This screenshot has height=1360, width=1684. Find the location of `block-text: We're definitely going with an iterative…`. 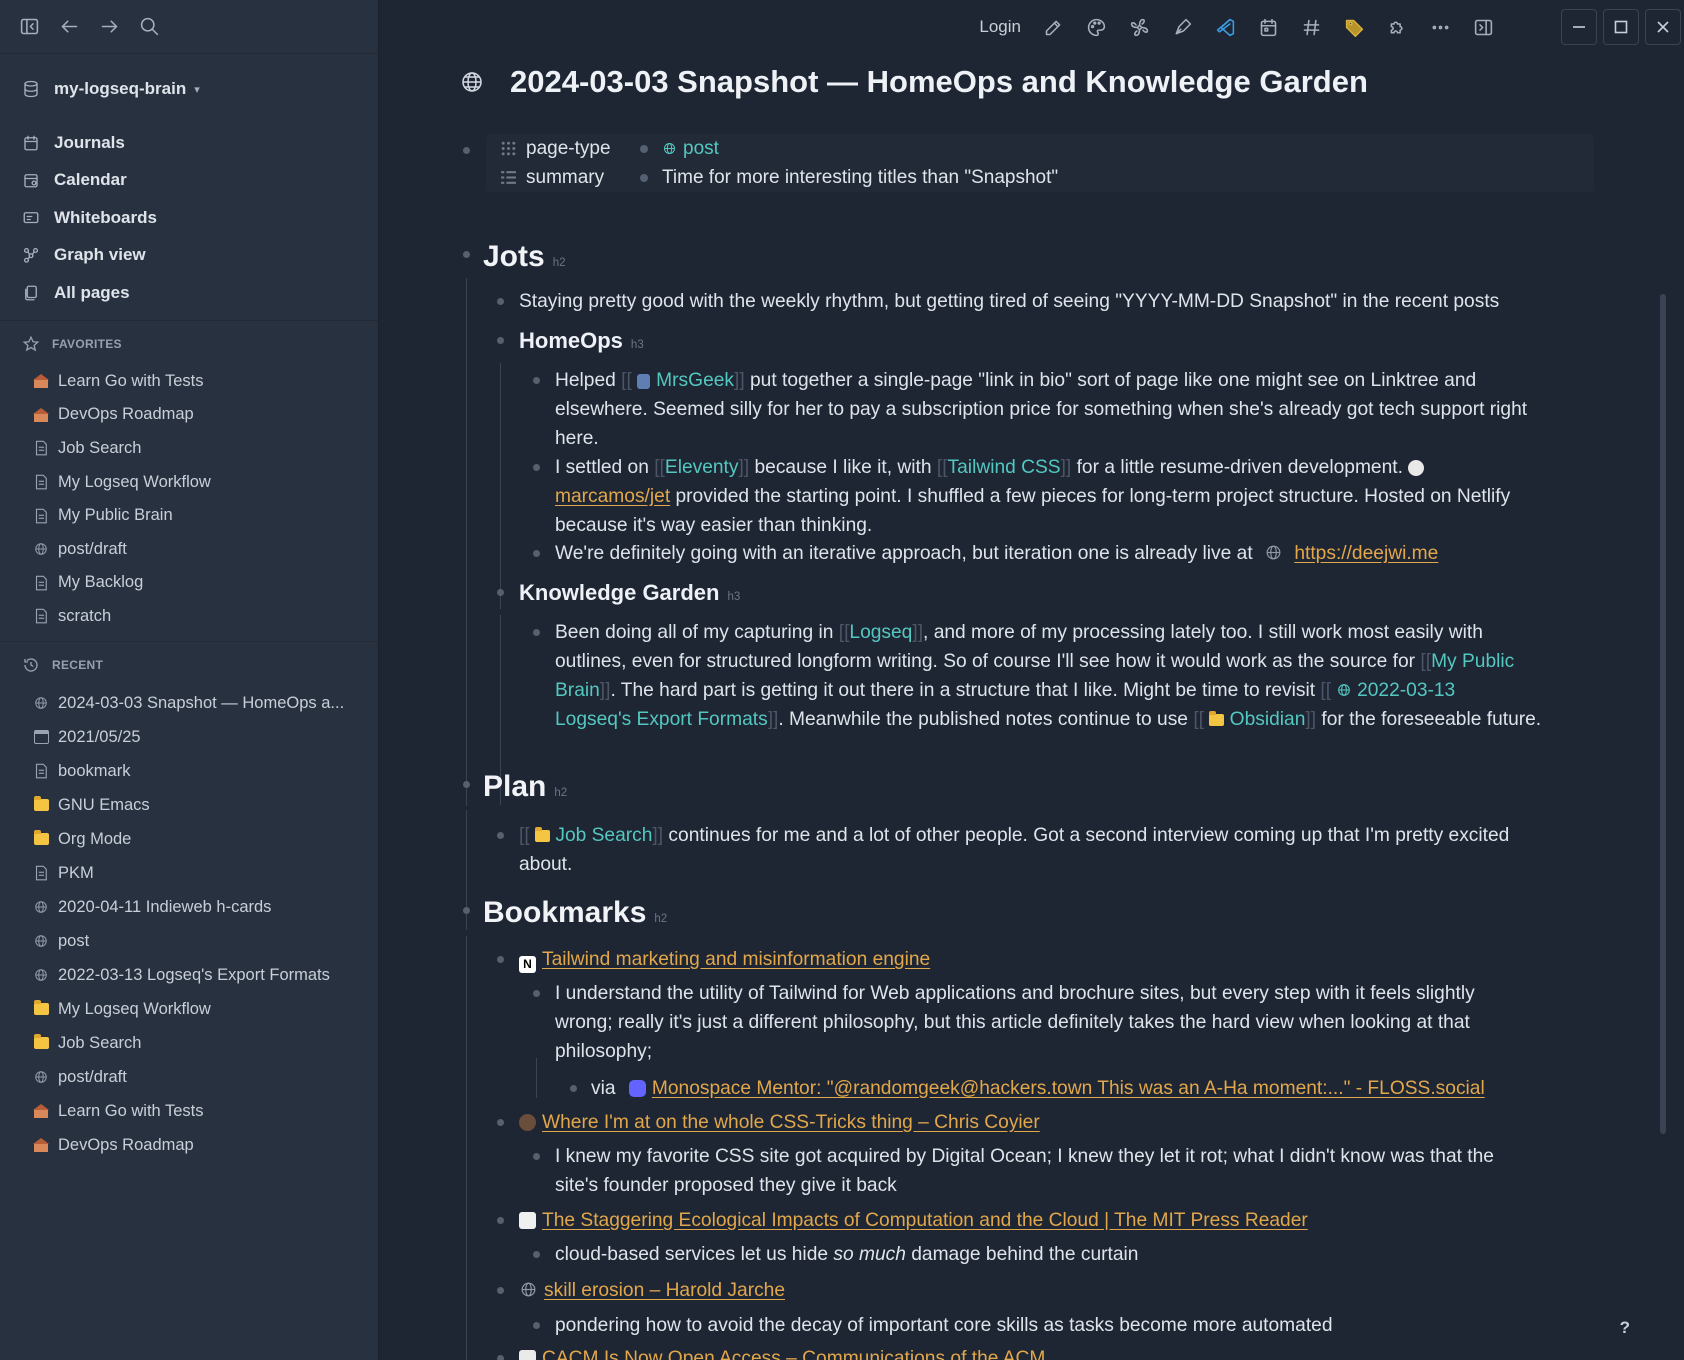

block-text: We're definitely going with an iterative… is located at coordinates (1095, 553).